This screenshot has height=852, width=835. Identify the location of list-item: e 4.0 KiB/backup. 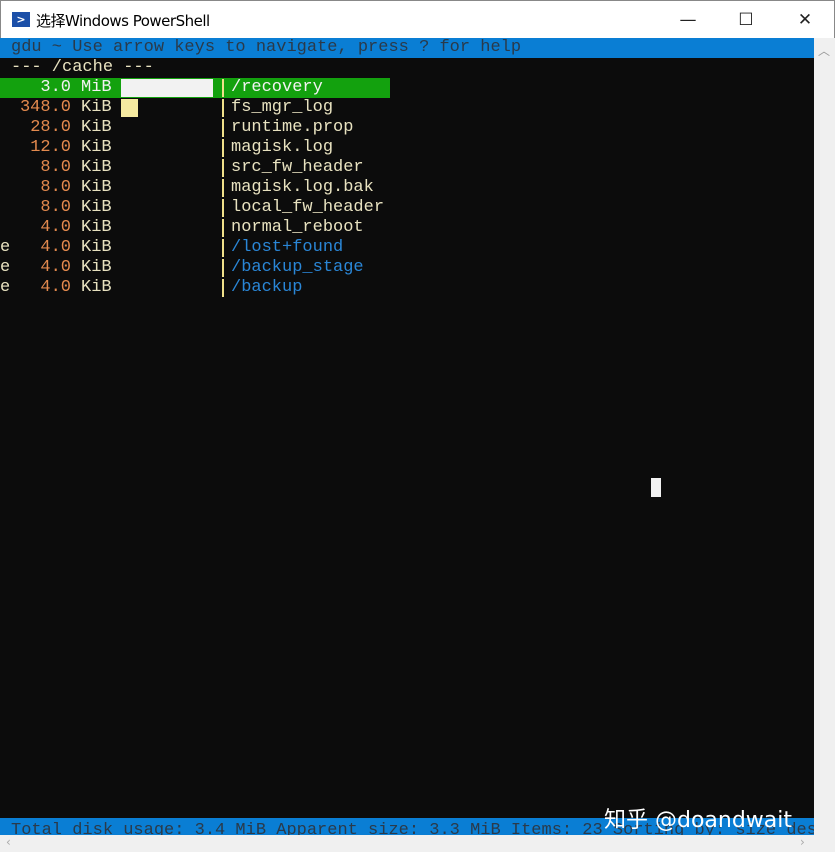
(407, 288).